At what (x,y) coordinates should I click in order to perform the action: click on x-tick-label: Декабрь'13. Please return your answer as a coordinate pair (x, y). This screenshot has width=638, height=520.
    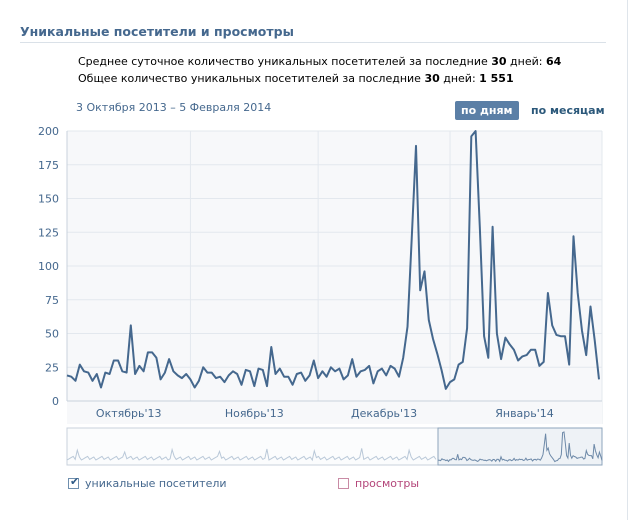
    Looking at the image, I should click on (384, 413).